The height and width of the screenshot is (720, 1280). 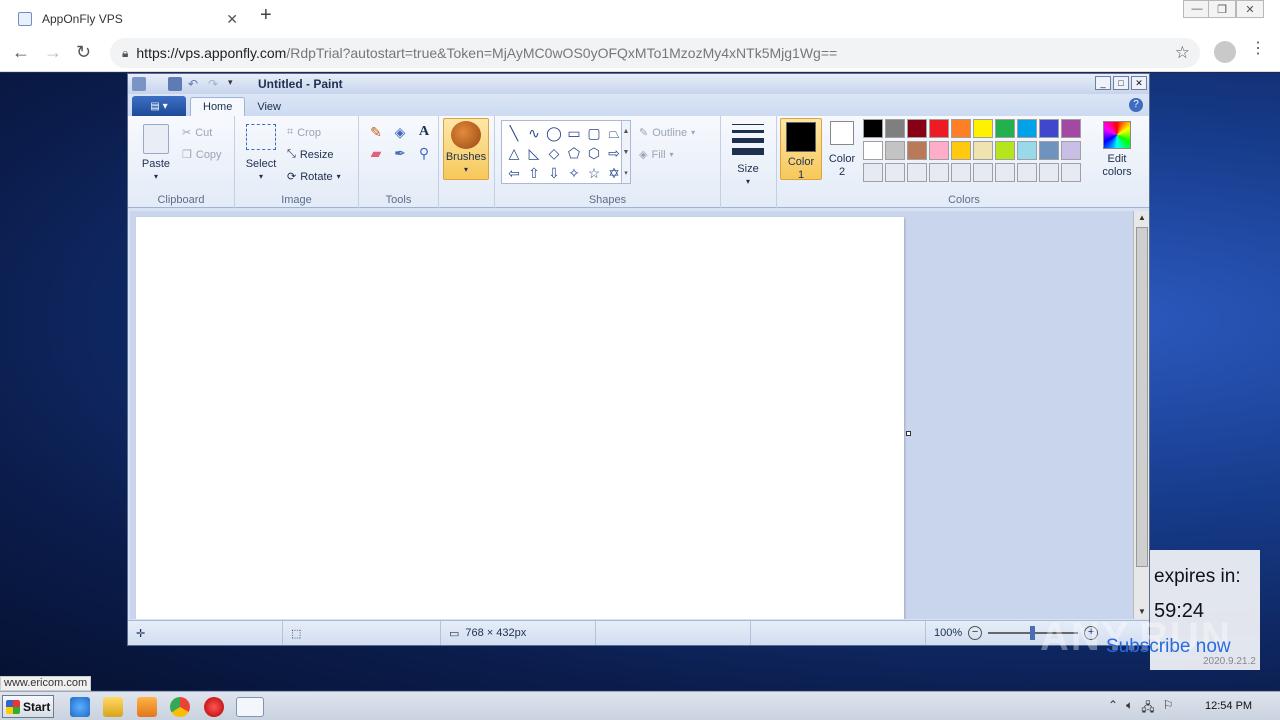 What do you see at coordinates (667, 133) in the screenshot?
I see `outline-button: ✎ Outline ▾` at bounding box center [667, 133].